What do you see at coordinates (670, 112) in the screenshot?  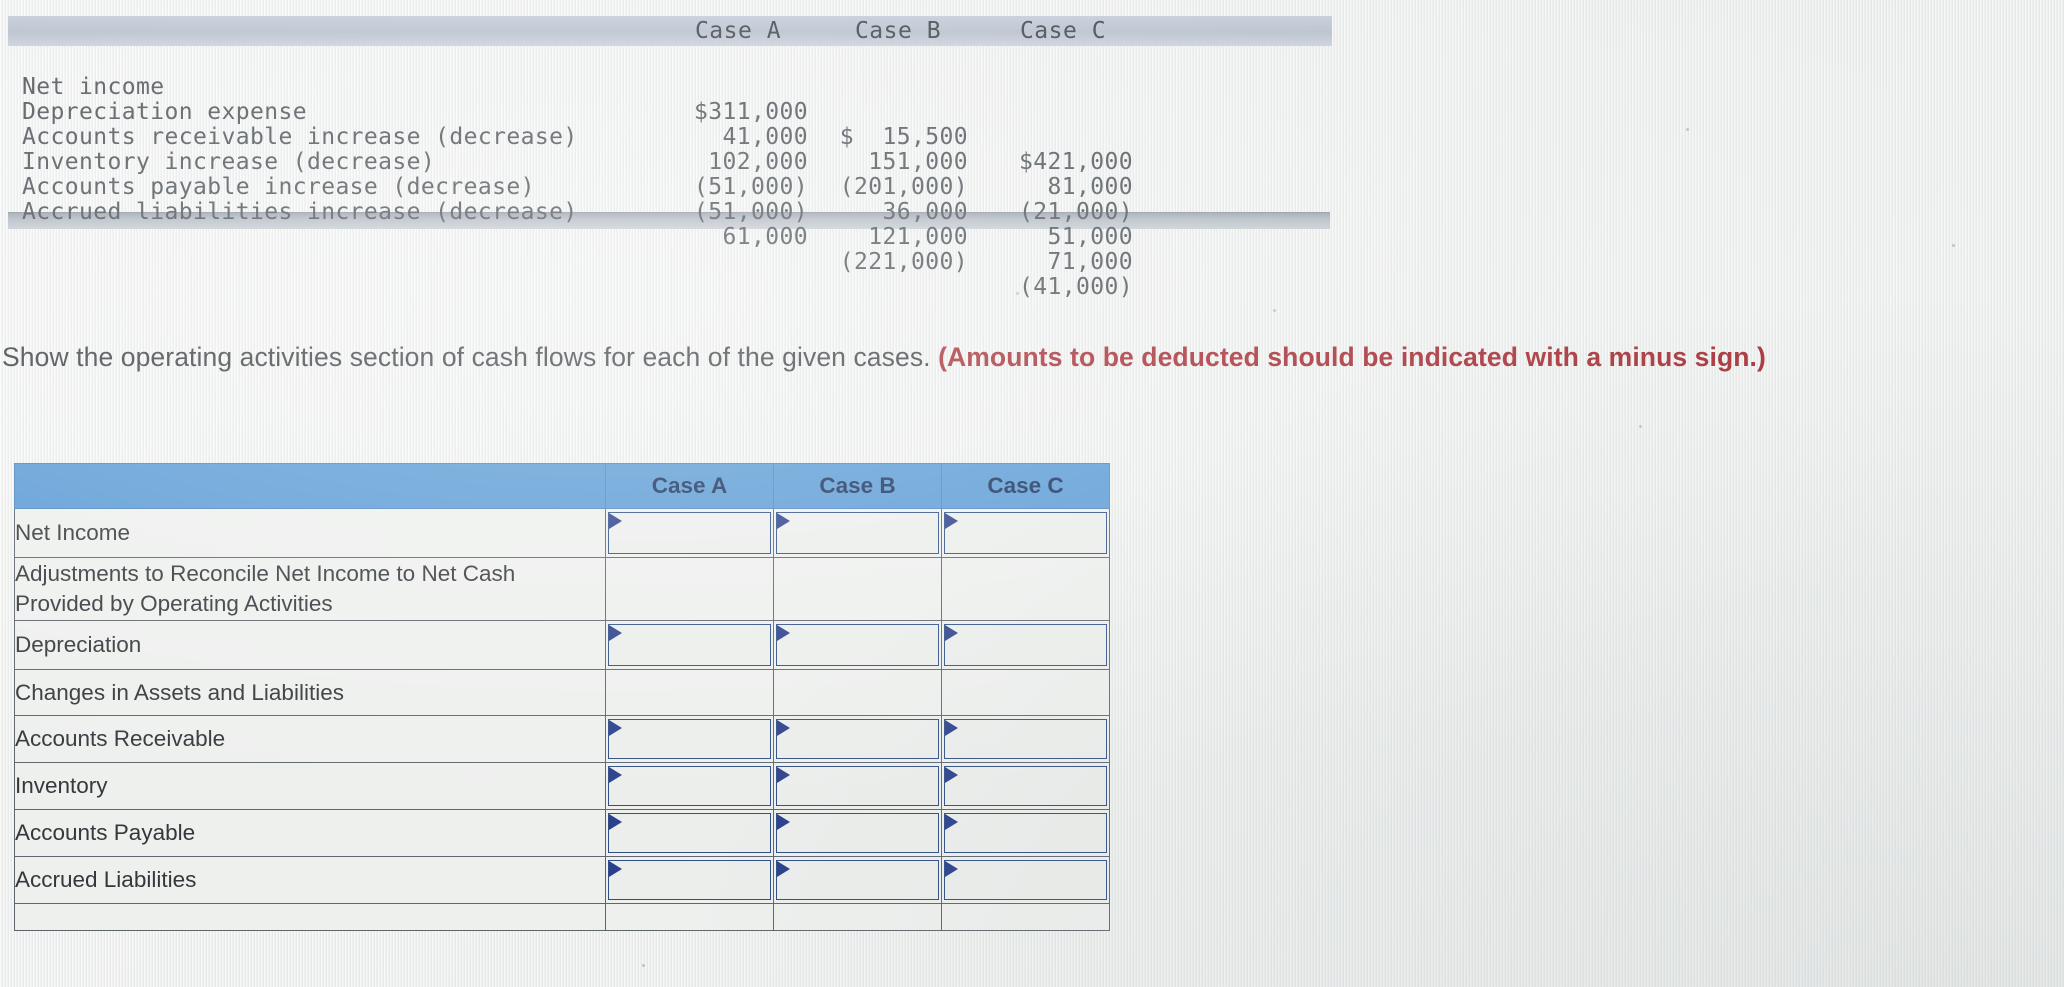 I see `given-row: Net income $311,000 $ 15,500 $421,000` at bounding box center [670, 112].